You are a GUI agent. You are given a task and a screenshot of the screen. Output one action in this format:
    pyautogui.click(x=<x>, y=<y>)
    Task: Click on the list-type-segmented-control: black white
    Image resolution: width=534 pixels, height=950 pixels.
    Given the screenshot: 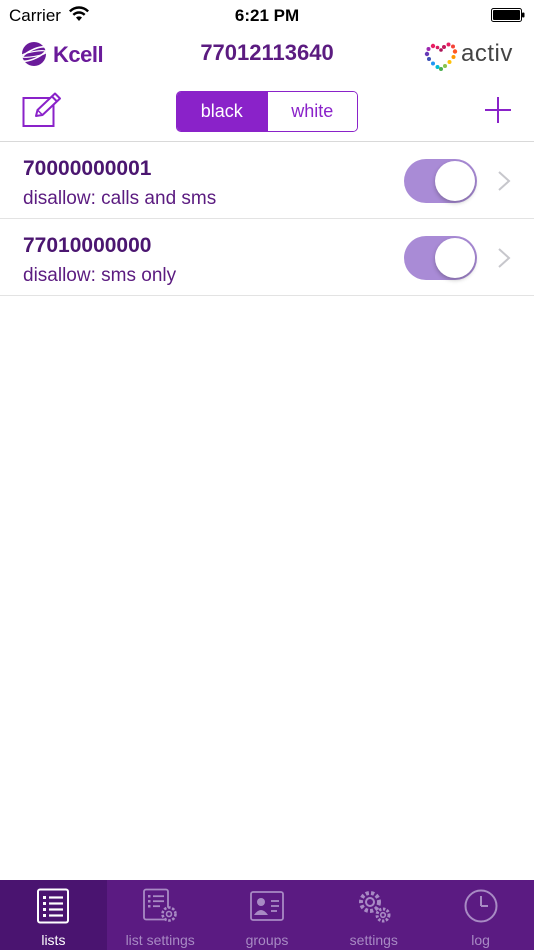 What is the action you would take?
    pyautogui.click(x=267, y=111)
    